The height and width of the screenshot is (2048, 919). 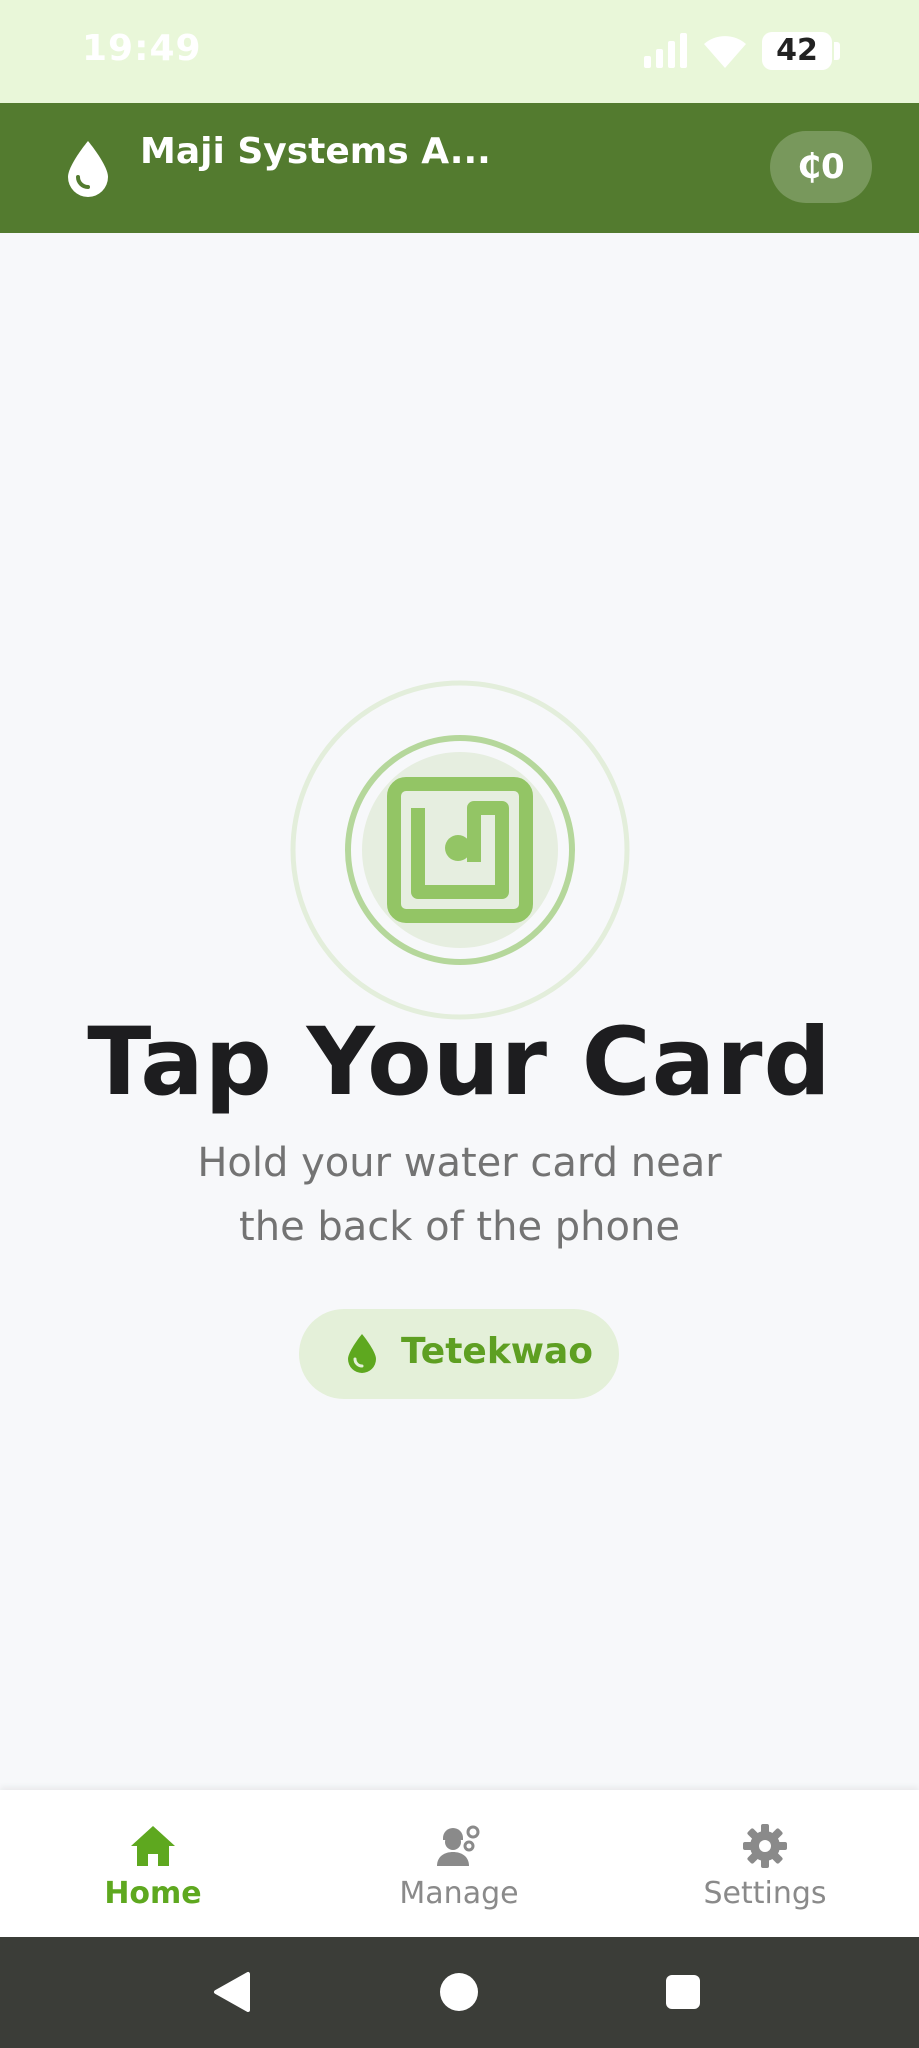 I want to click on station-name: Tetekwao, so click(x=497, y=1351).